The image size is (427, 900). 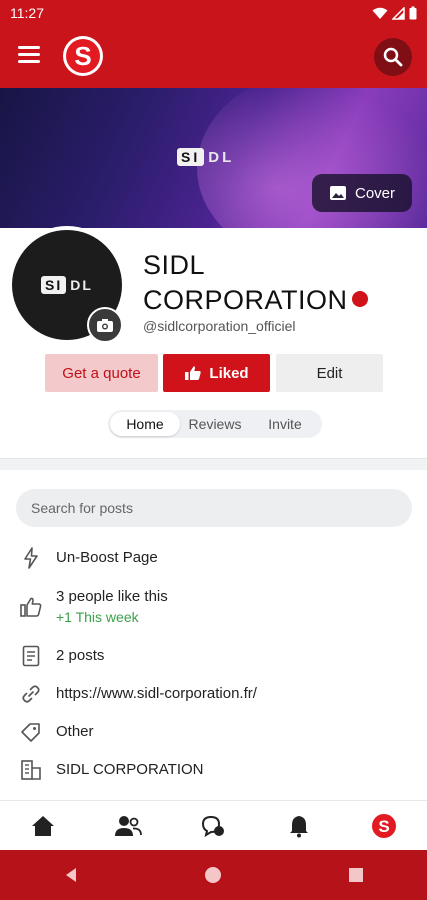 What do you see at coordinates (380, 13) in the screenshot?
I see `wifi-icon` at bounding box center [380, 13].